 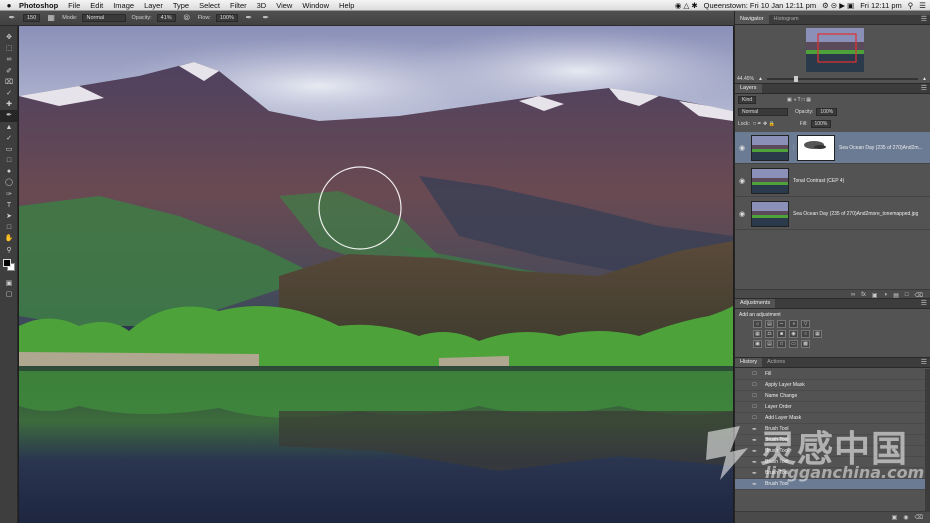 I want to click on menu-window: Window, so click(x=315, y=5).